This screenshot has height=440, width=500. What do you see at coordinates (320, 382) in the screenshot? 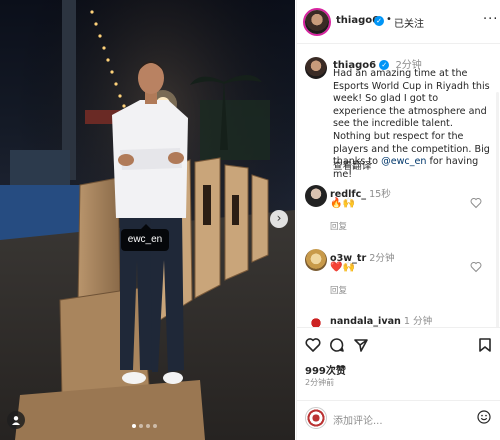
I see `posted-time: 2分钟前` at bounding box center [320, 382].